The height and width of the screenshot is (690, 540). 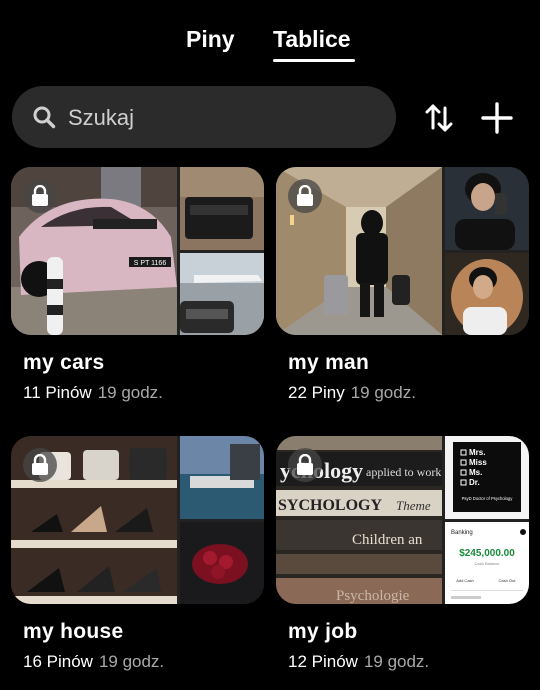 I want to click on cover-image-mirror-selfie, so click(x=487, y=208).